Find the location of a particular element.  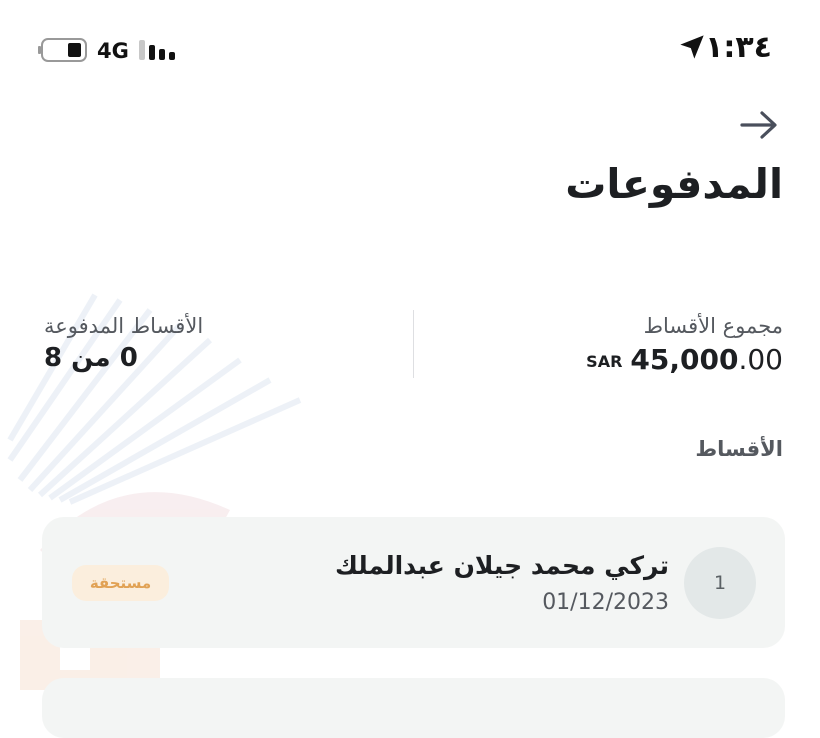

summary-divider is located at coordinates (413, 344).